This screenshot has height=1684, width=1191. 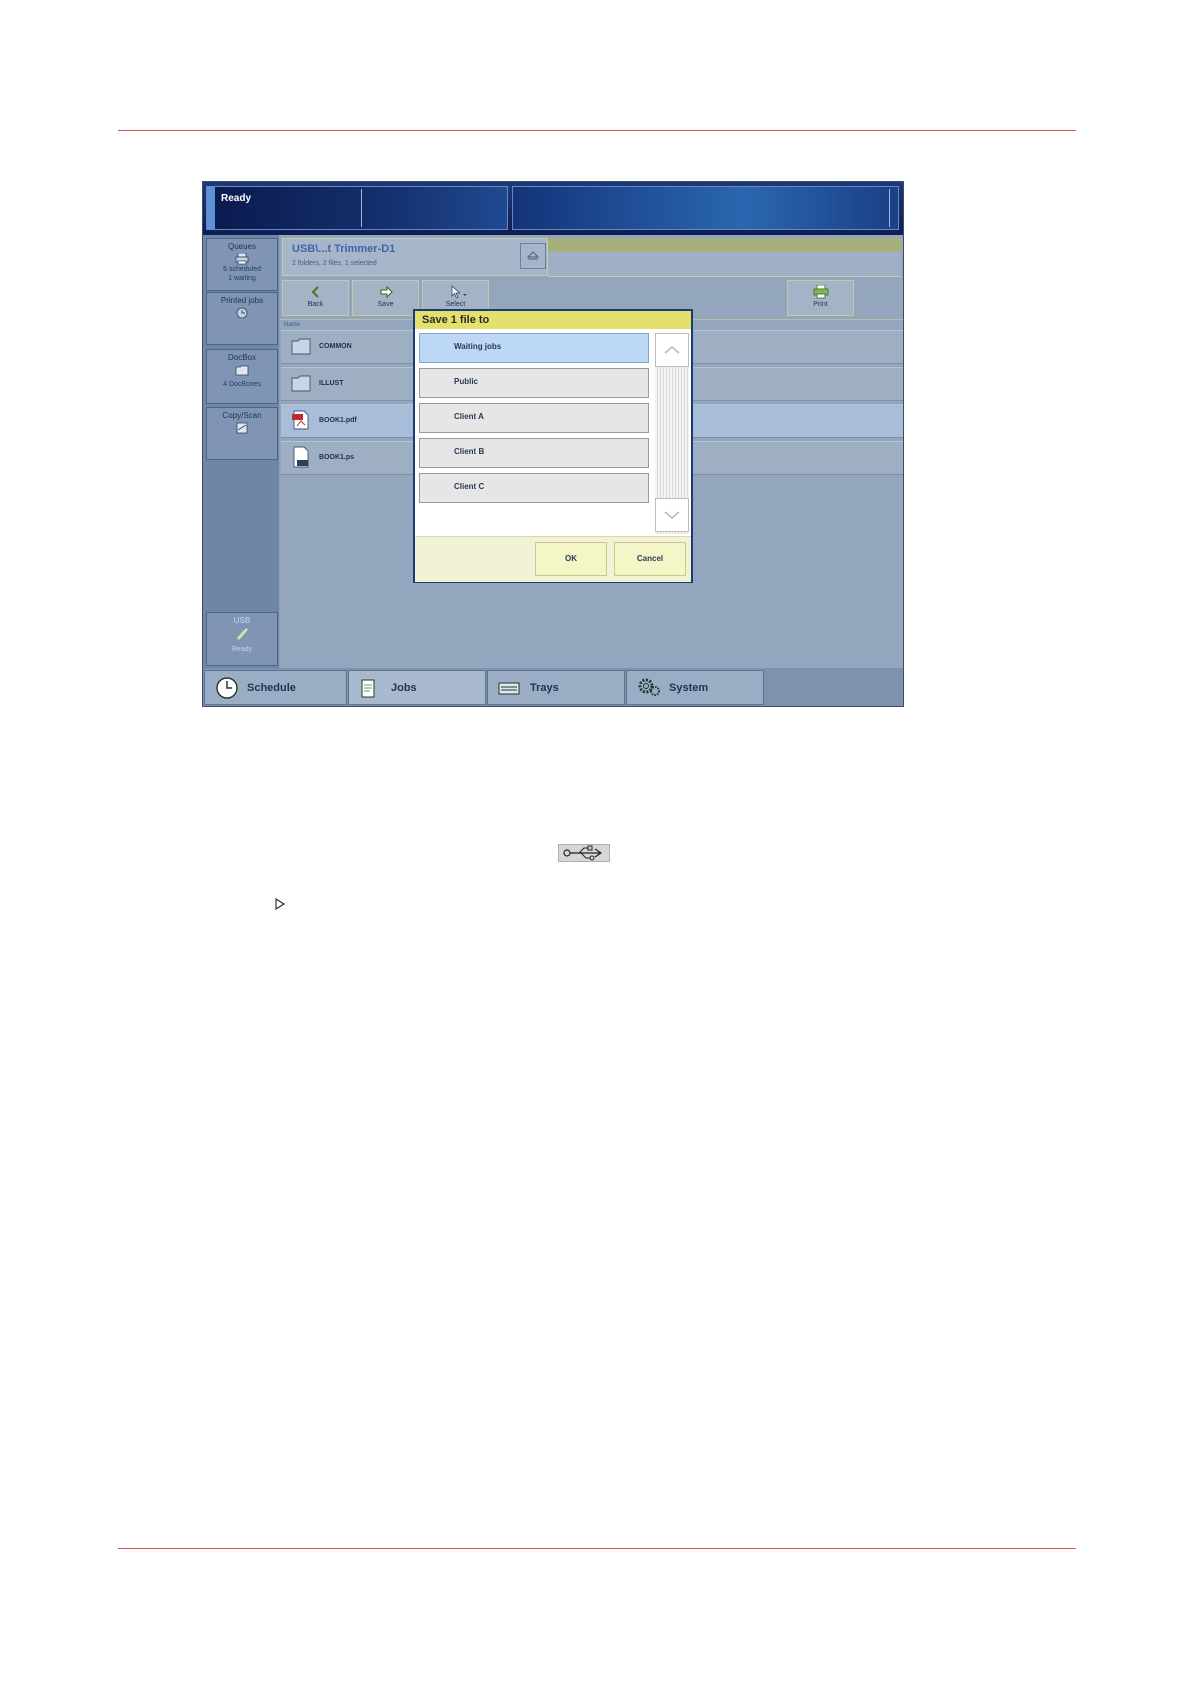 What do you see at coordinates (534, 453) in the screenshot?
I see `option-client-b: Client B` at bounding box center [534, 453].